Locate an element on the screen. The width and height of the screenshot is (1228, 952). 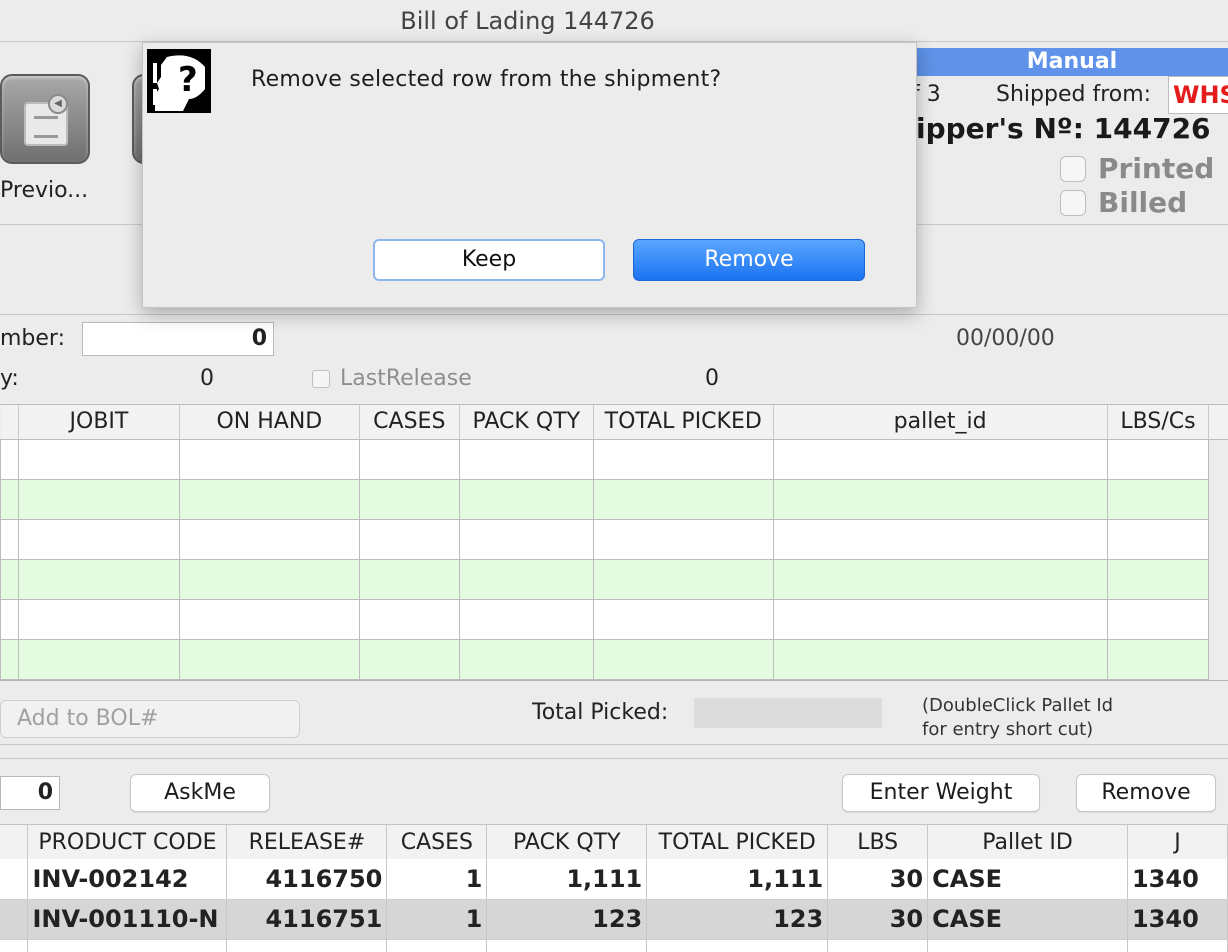
last-release-label: LastRelease is located at coordinates (406, 378).